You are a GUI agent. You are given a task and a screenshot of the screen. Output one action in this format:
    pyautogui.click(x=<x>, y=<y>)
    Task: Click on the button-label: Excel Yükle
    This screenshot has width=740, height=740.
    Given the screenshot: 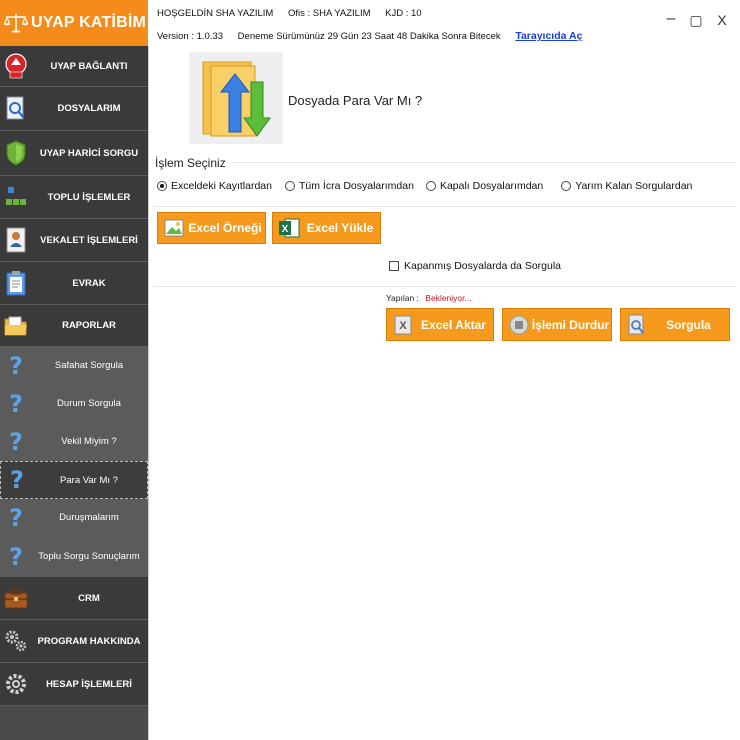 What is the action you would take?
    pyautogui.click(x=340, y=228)
    